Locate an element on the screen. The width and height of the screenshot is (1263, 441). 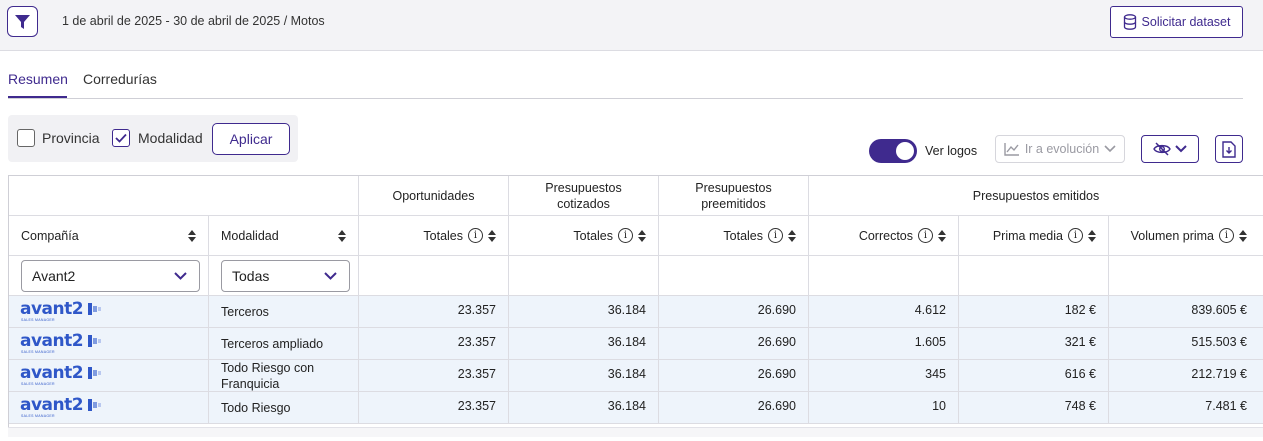
horizontal-scrollbar is located at coordinates (635, 432).